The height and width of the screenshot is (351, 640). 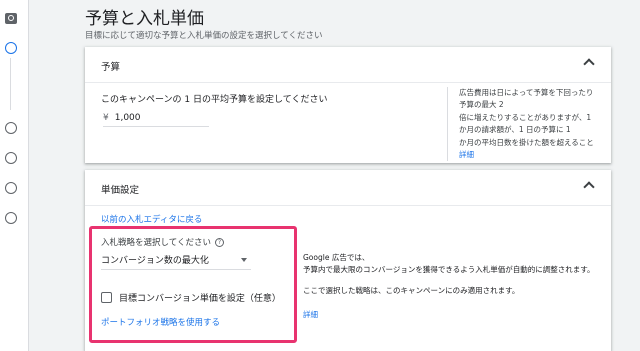 What do you see at coordinates (200, 299) in the screenshot?
I see `target-cpa-label: 目標コンバージョン単価を設定（任意）` at bounding box center [200, 299].